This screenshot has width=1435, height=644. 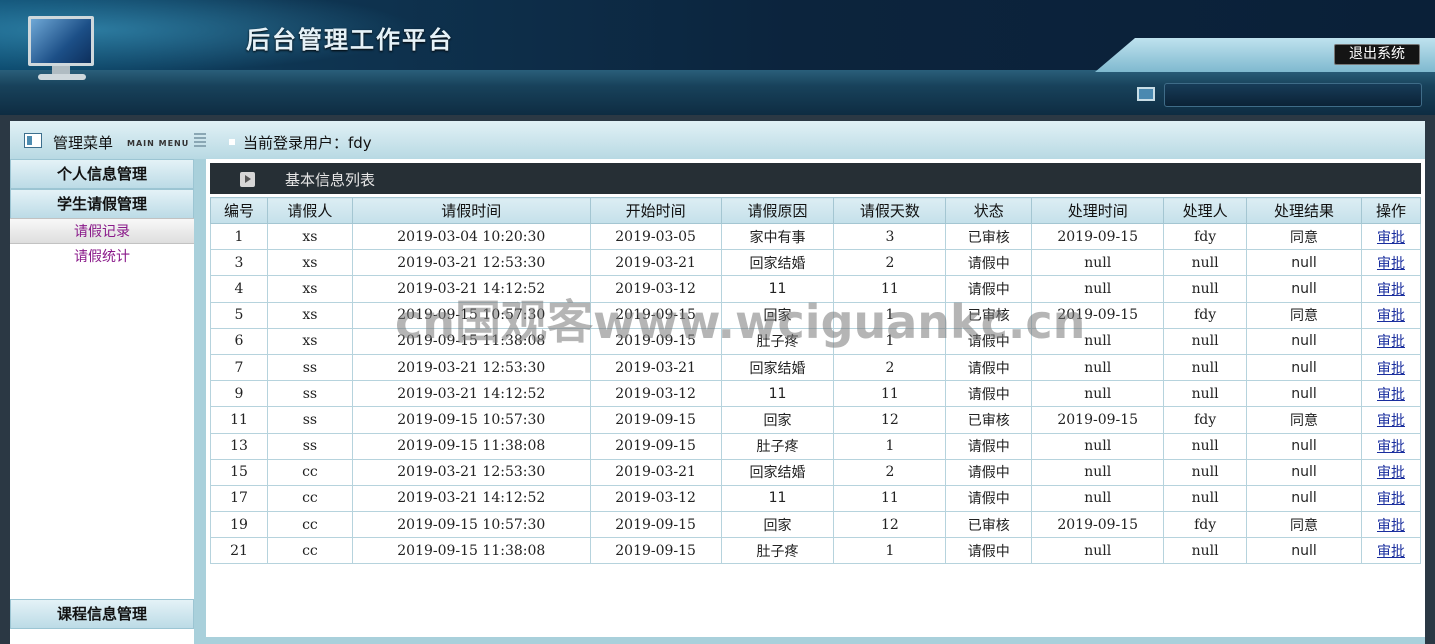 I want to click on table-cell: 肚子疼, so click(x=777, y=341).